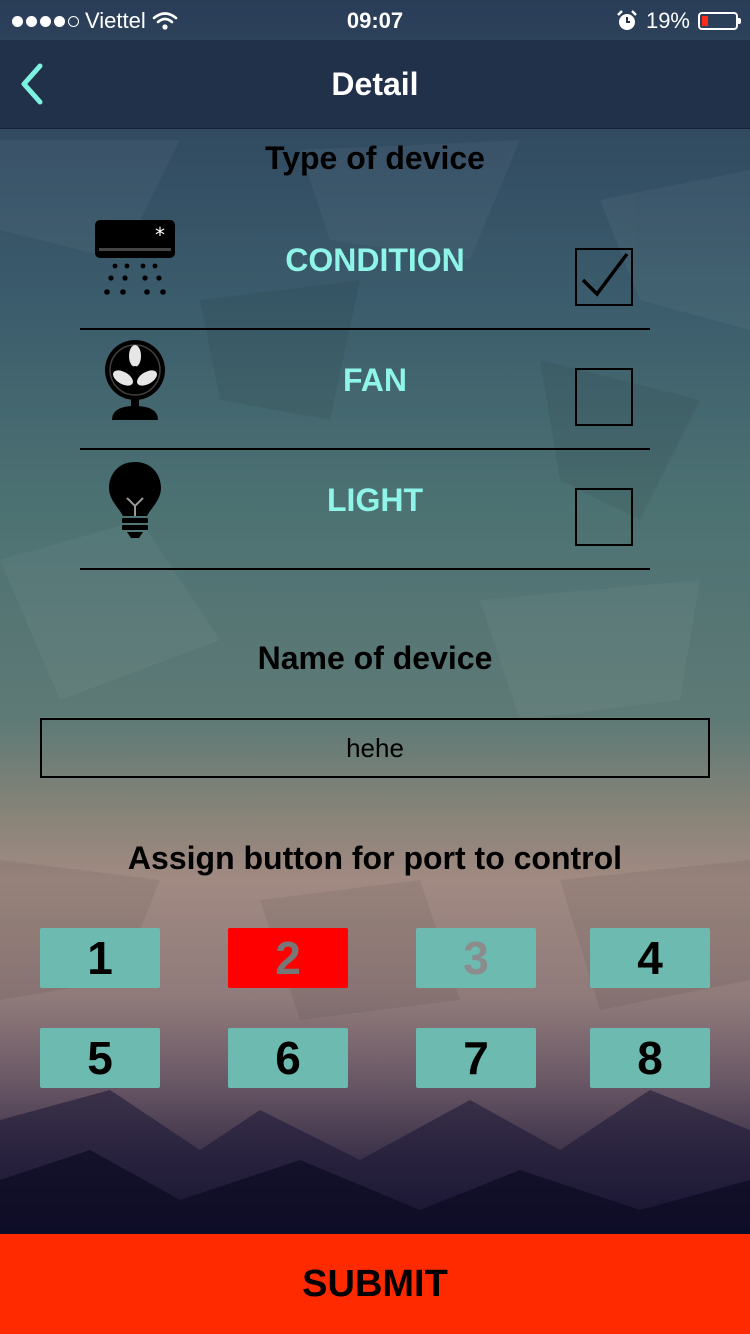 Image resolution: width=750 pixels, height=1334 pixels. I want to click on device-type-row-condition: * CONDITION, so click(365, 269).